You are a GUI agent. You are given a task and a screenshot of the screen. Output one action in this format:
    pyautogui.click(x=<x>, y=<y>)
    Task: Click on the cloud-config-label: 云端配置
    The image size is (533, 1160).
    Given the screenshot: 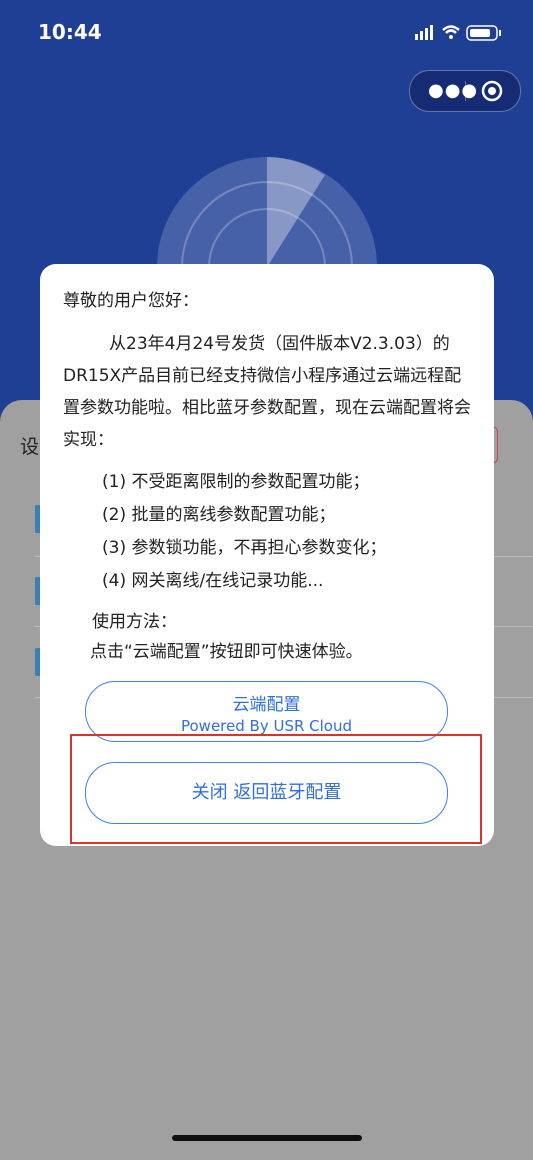 What is the action you would take?
    pyautogui.click(x=266, y=705)
    